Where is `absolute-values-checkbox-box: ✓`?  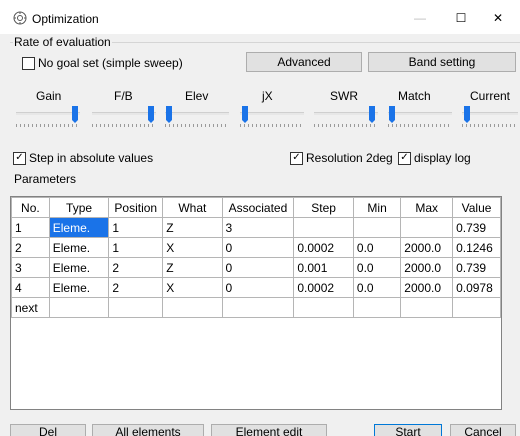 absolute-values-checkbox-box: ✓ is located at coordinates (19, 158).